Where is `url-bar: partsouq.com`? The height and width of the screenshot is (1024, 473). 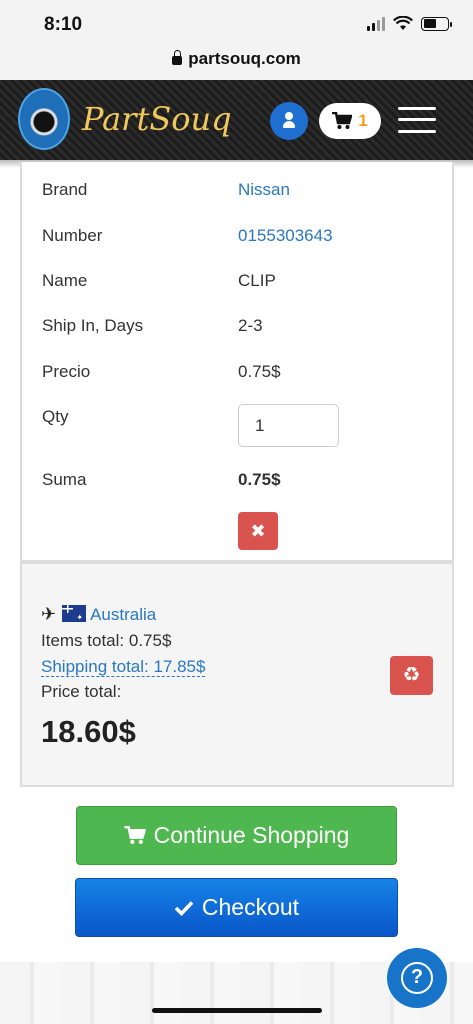 url-bar: partsouq.com is located at coordinates (236, 63).